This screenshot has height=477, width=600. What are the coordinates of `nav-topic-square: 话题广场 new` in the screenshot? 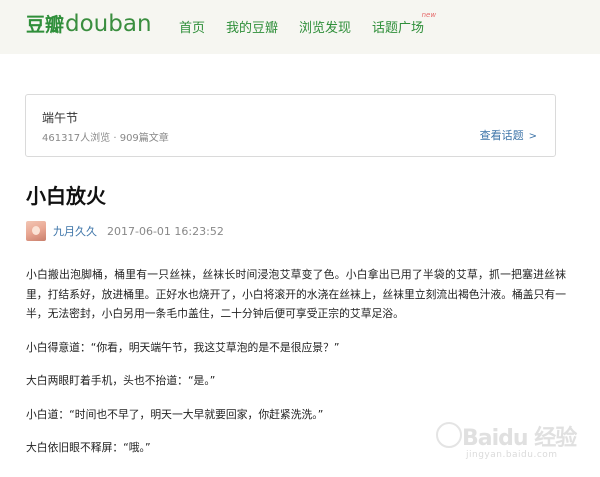 It's located at (404, 23).